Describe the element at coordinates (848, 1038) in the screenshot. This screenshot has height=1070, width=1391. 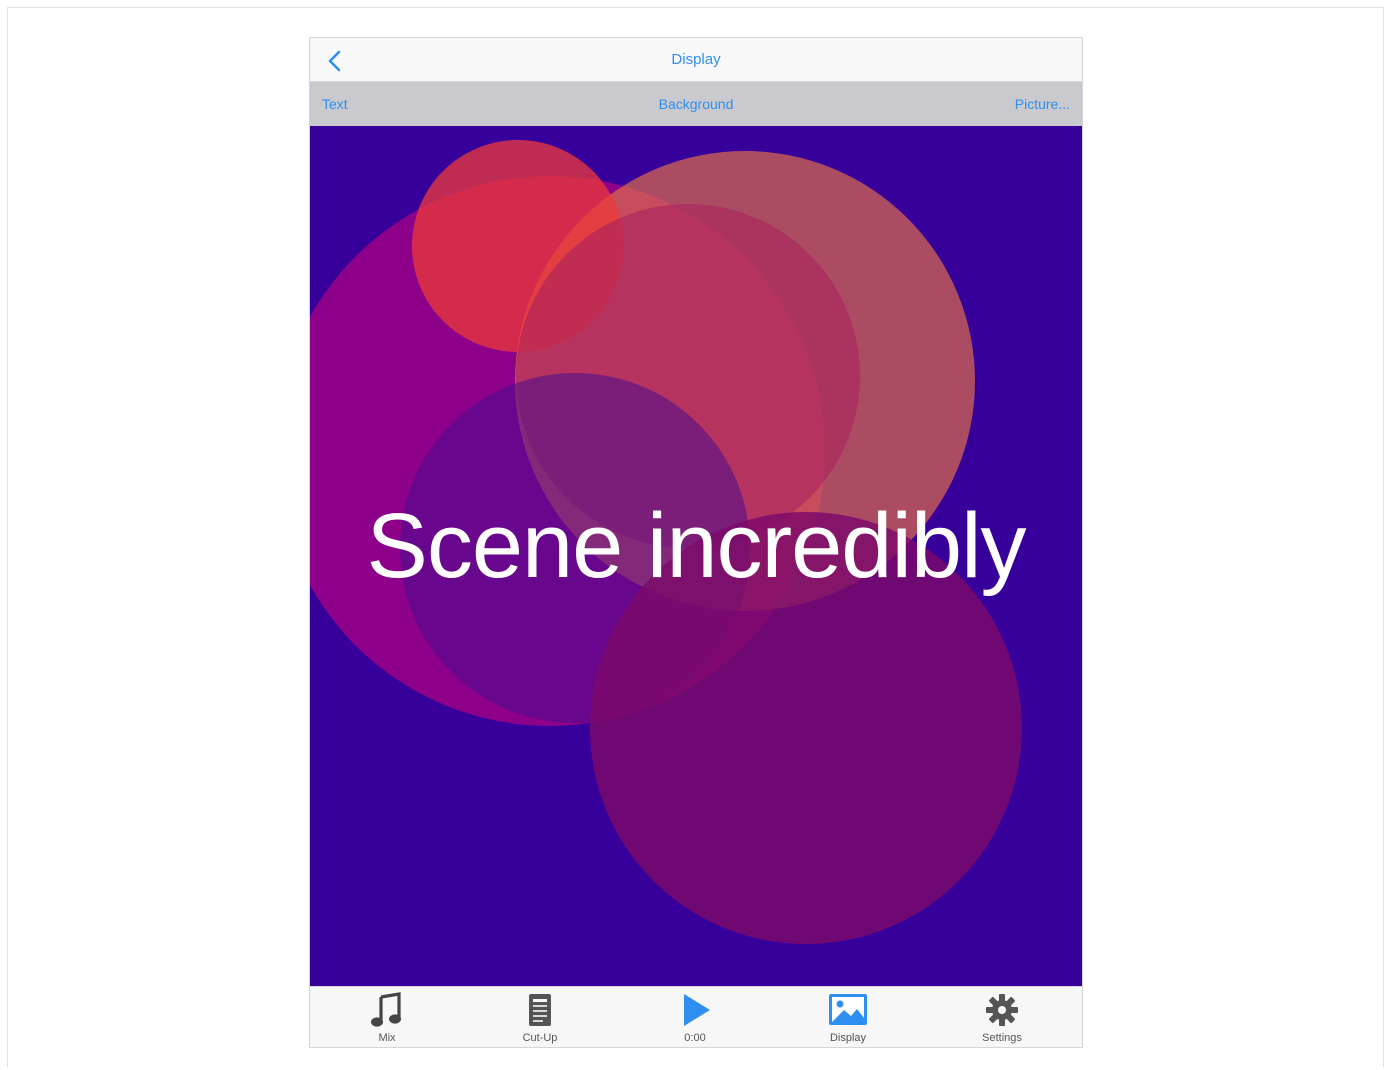
I see `tab-display-label: Display` at that location.